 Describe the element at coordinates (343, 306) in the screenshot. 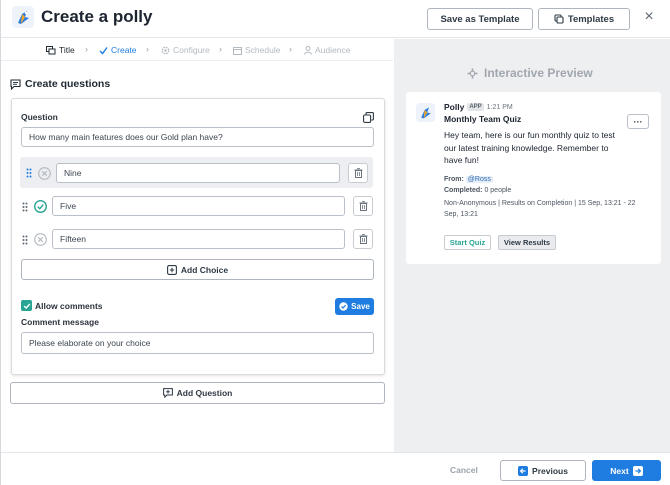

I see `check-circle-icon` at that location.